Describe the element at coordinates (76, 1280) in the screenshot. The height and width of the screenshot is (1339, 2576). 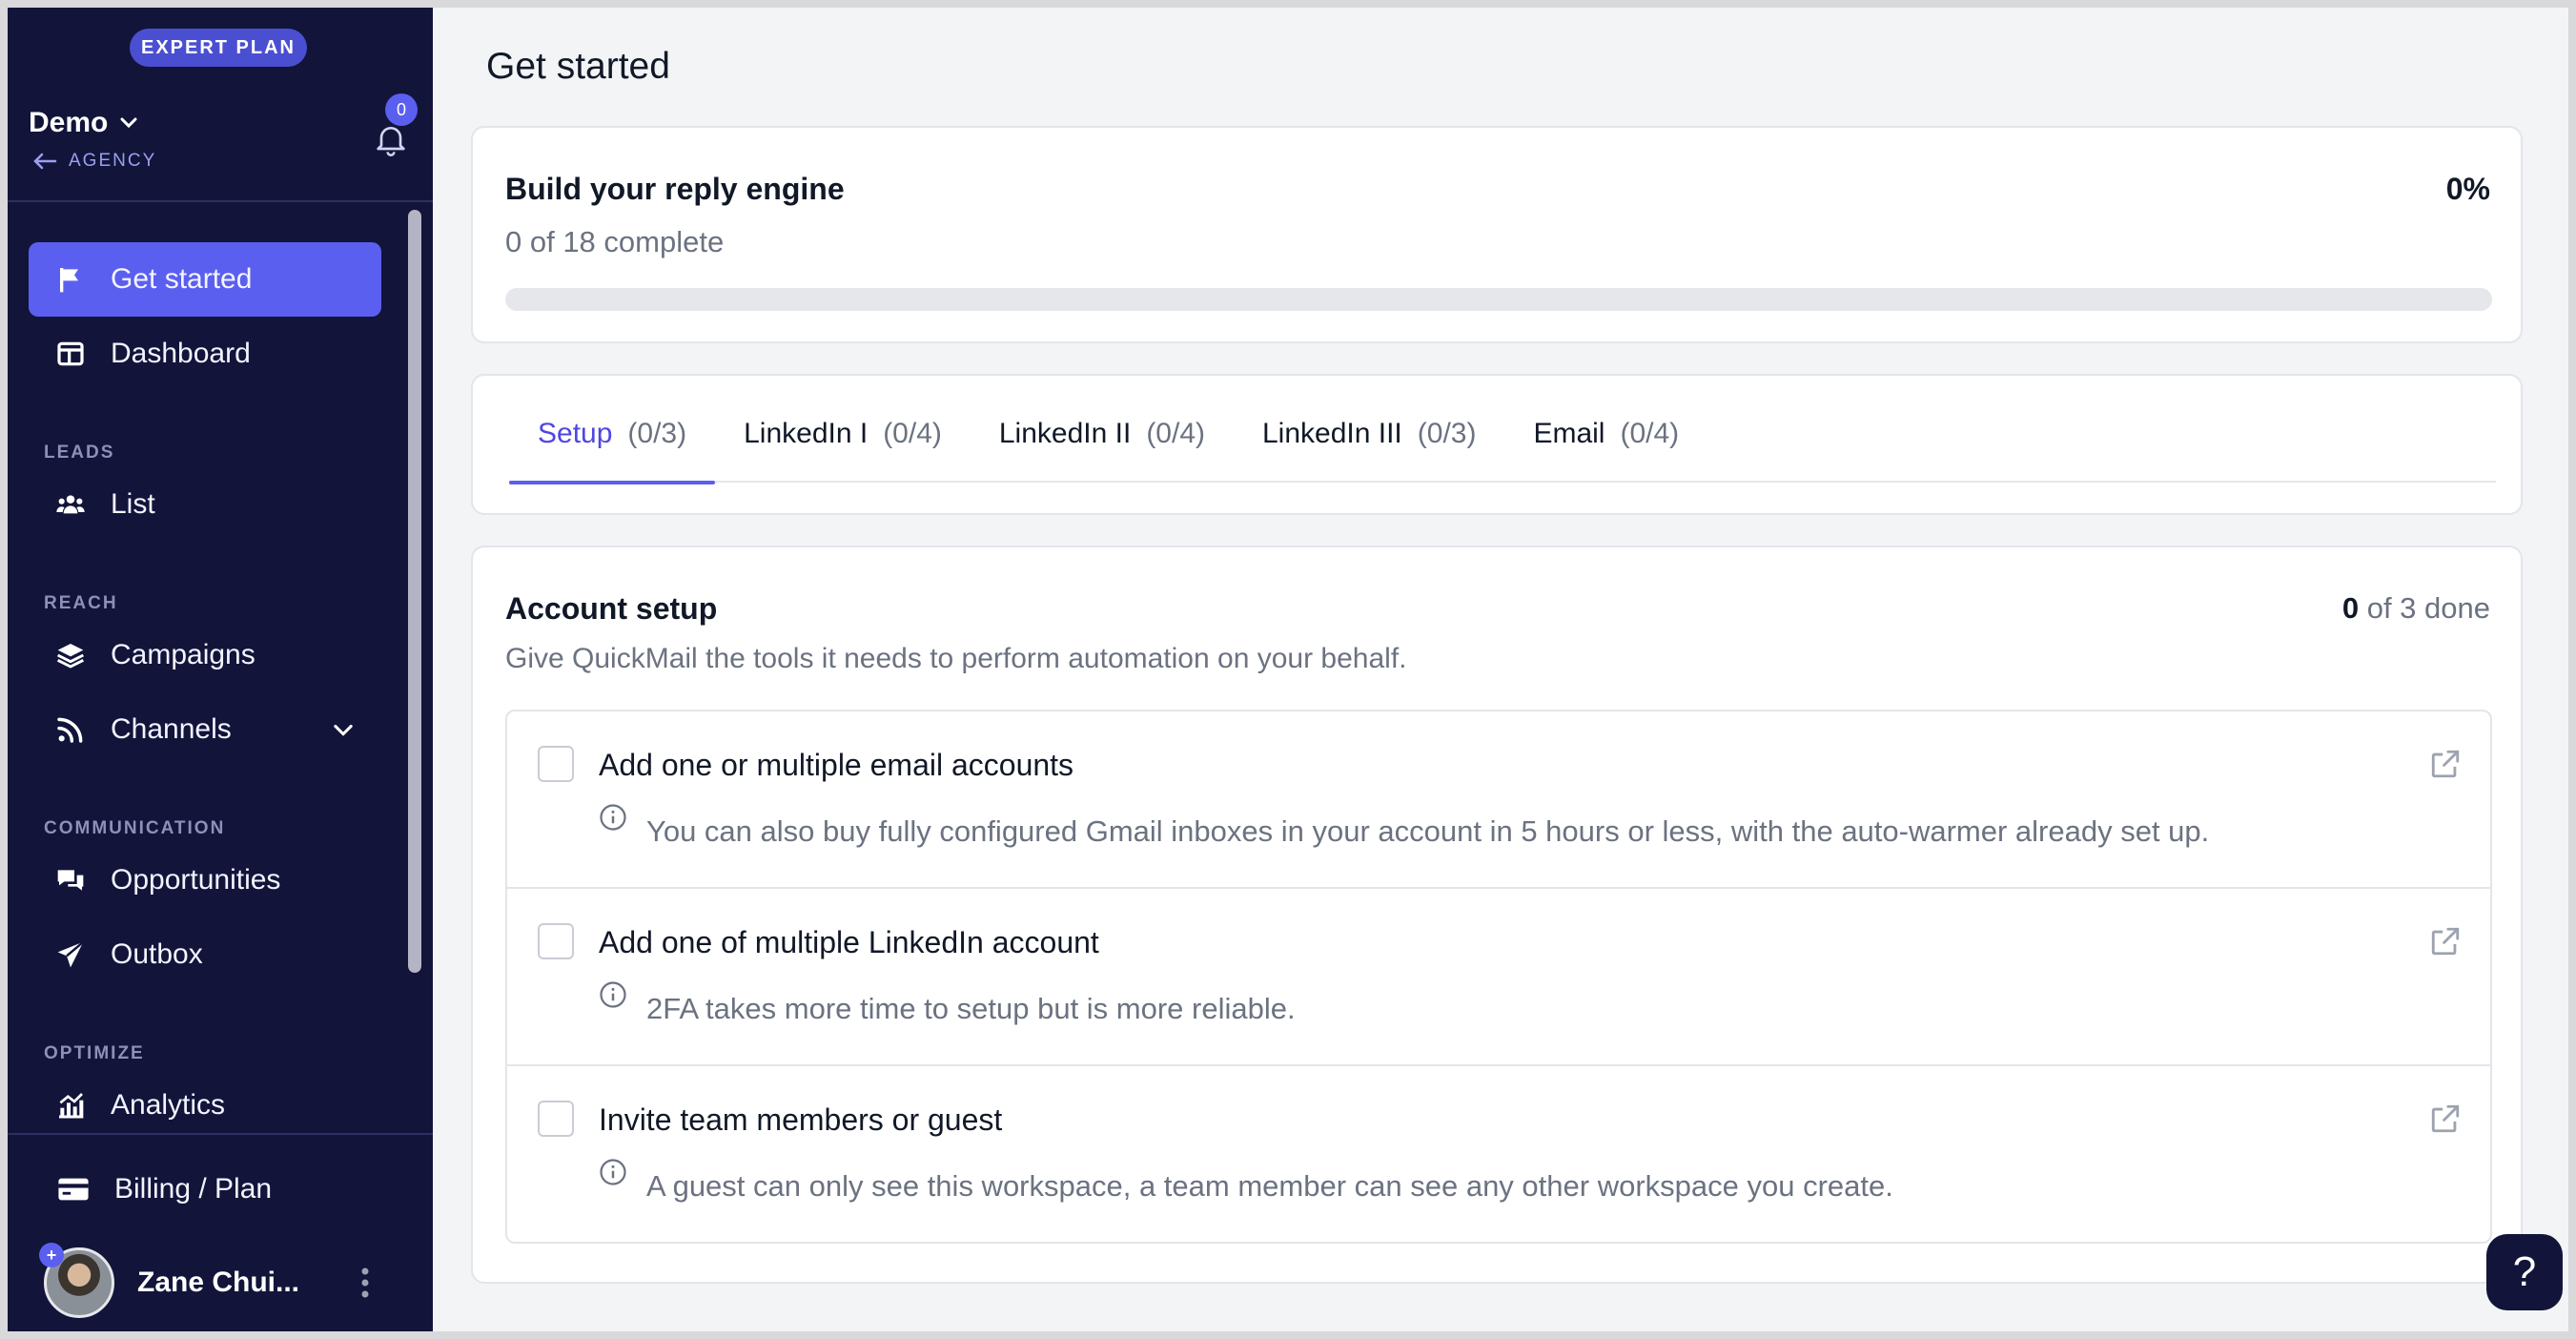
I see `avatar: +` at that location.